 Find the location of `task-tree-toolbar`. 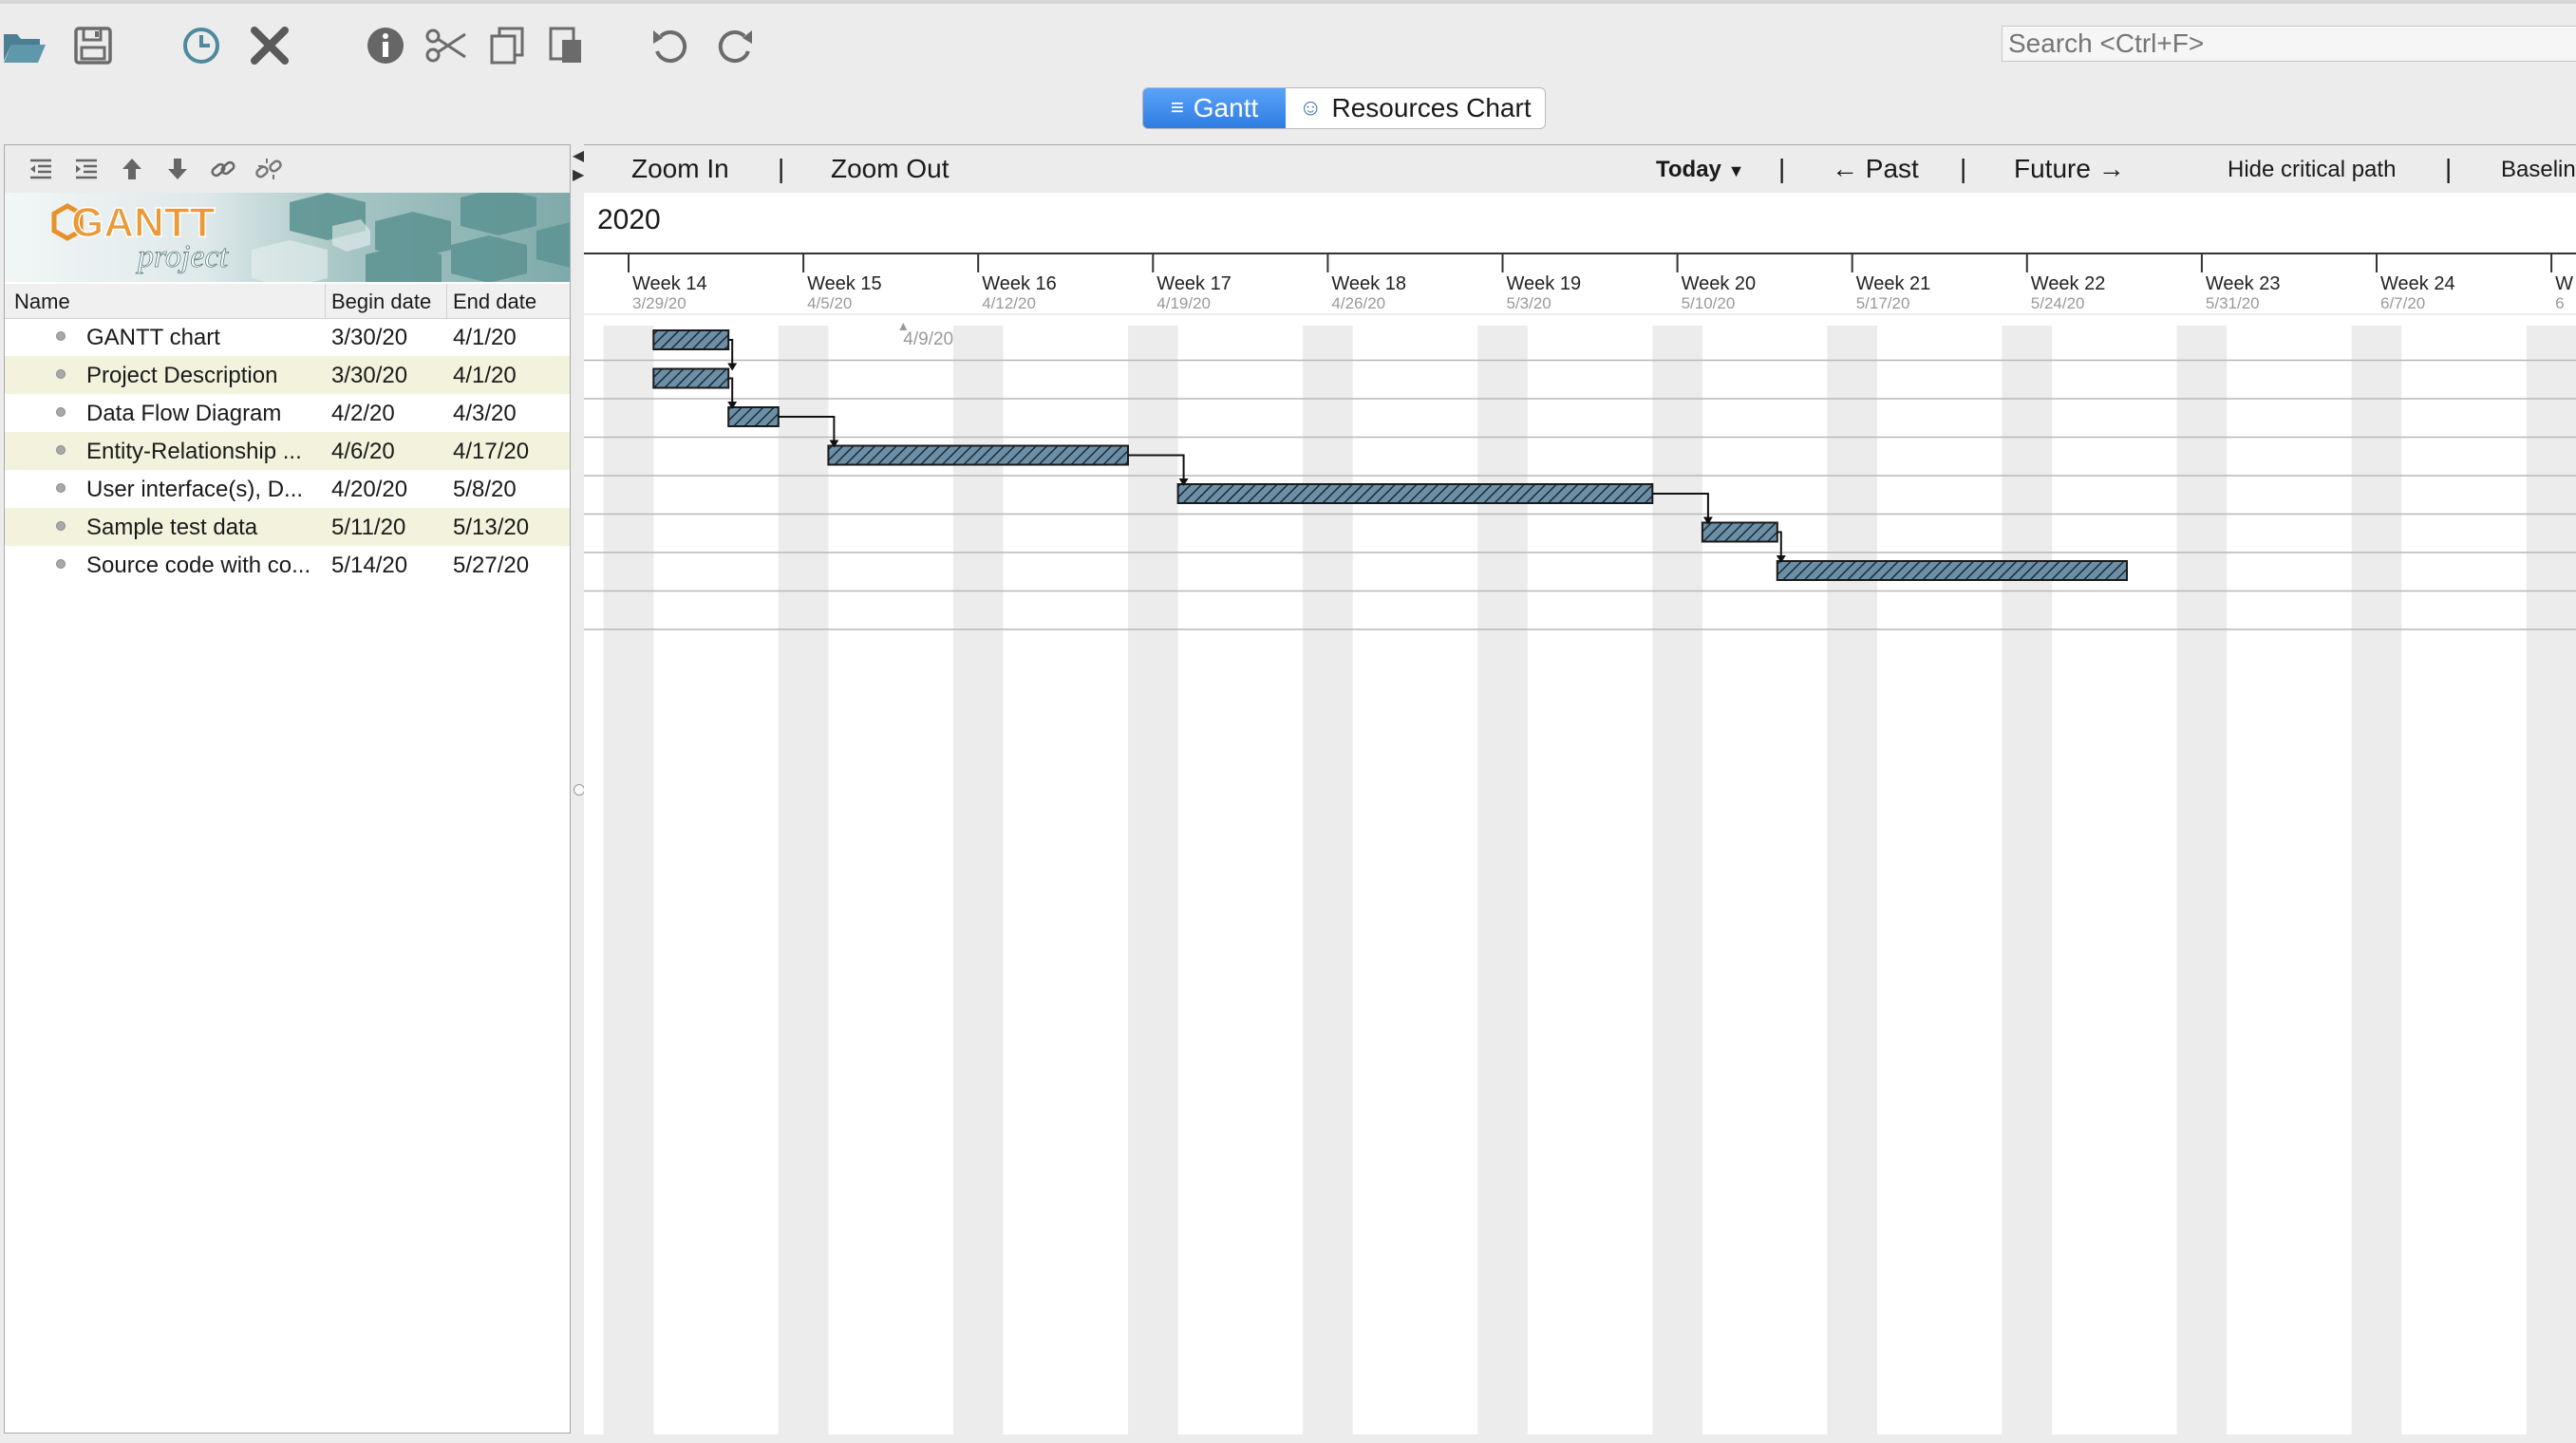

task-tree-toolbar is located at coordinates (287, 169).